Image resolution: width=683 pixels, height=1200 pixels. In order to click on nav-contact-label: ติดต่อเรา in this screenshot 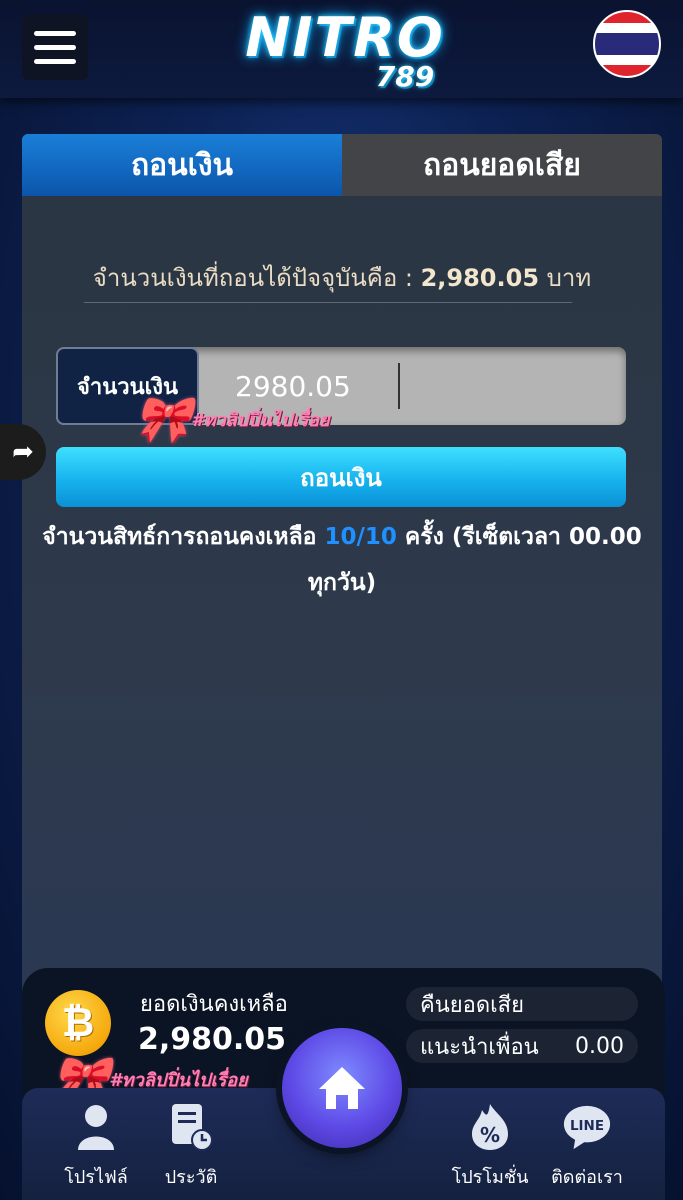, I will do `click(587, 1177)`.